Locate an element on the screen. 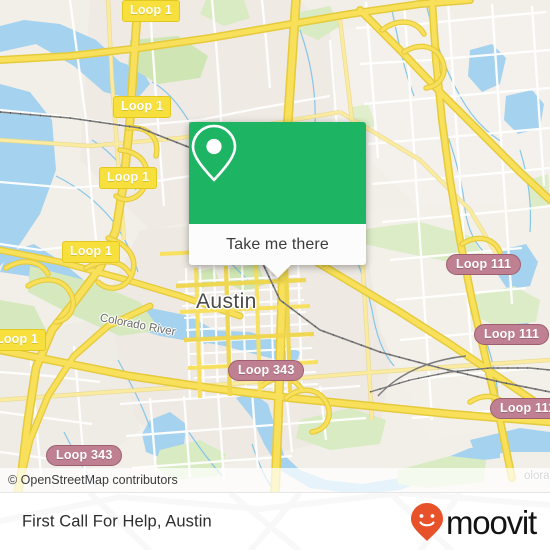  popup-pointer is located at coordinates (277, 271).